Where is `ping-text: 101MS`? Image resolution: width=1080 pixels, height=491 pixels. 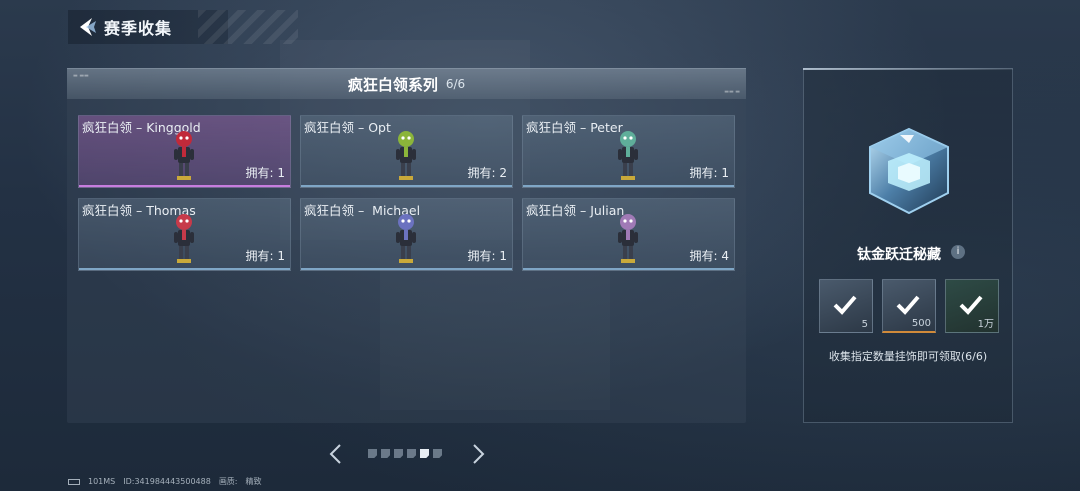 ping-text: 101MS is located at coordinates (102, 481).